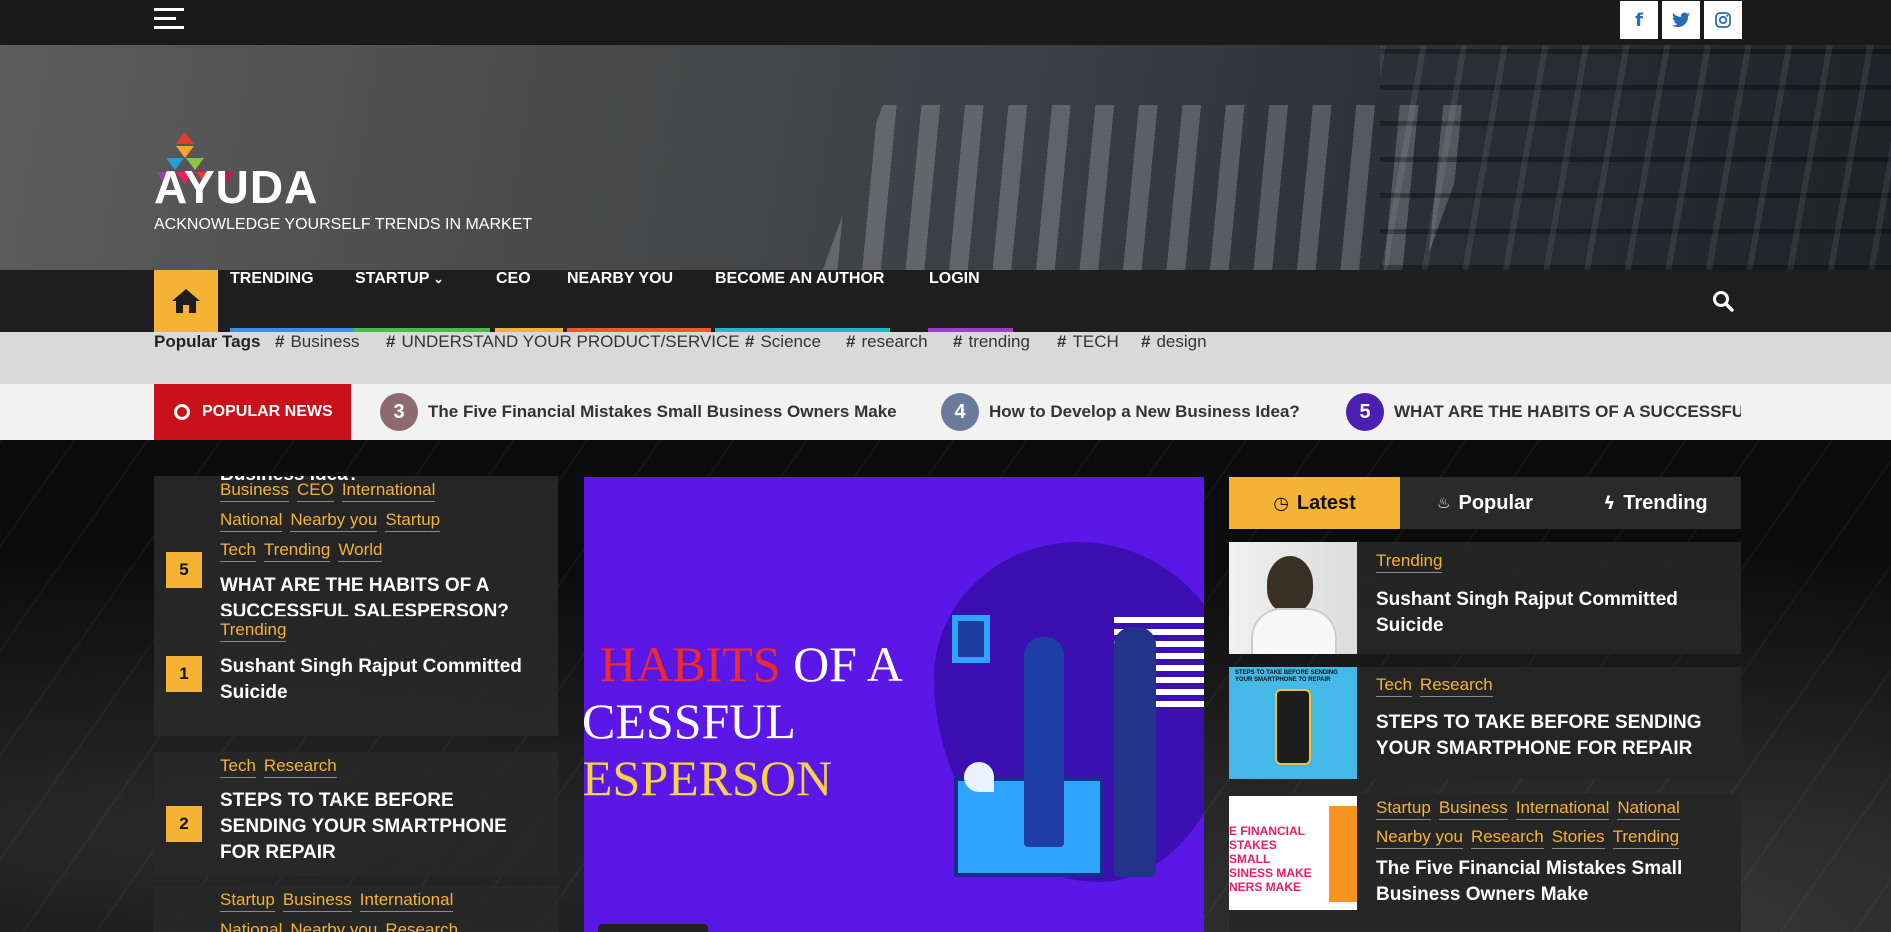 Image resolution: width=1891 pixels, height=932 pixels. Describe the element at coordinates (399, 412) in the screenshot. I see `ticker-thumb: 3` at that location.